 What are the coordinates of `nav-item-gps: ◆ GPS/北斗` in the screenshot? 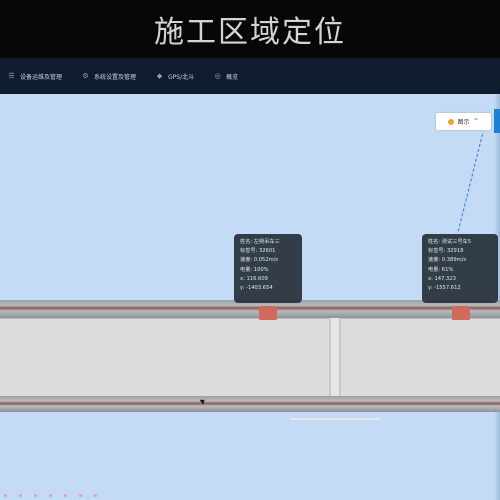 It's located at (175, 76).